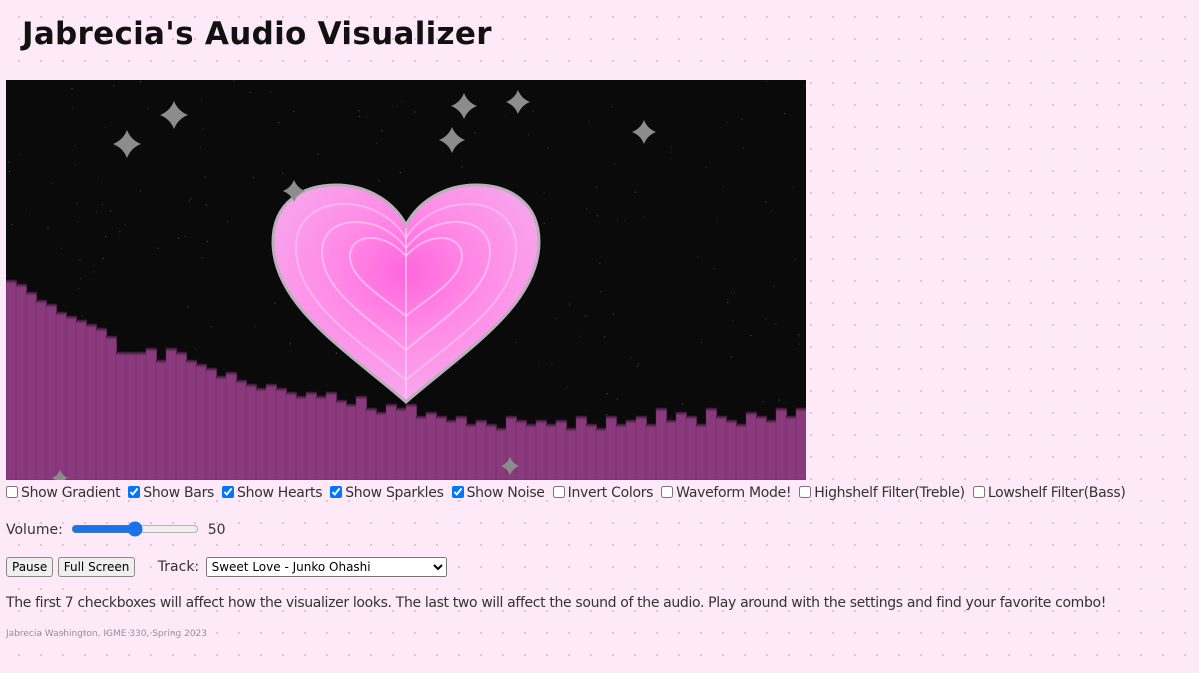 This screenshot has height=673, width=1199. Describe the element at coordinates (610, 493) in the screenshot. I see `checkbox-label: Invert Colors` at that location.